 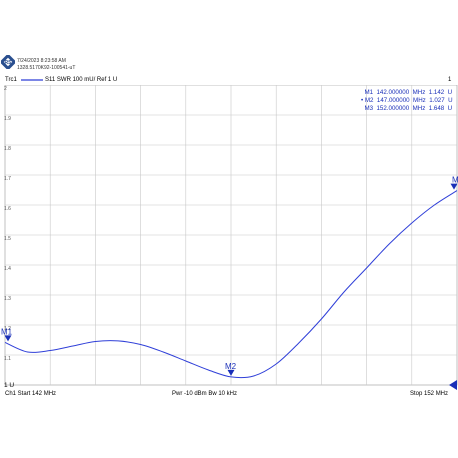 I want to click on marker-label: M2, so click(x=231, y=366).